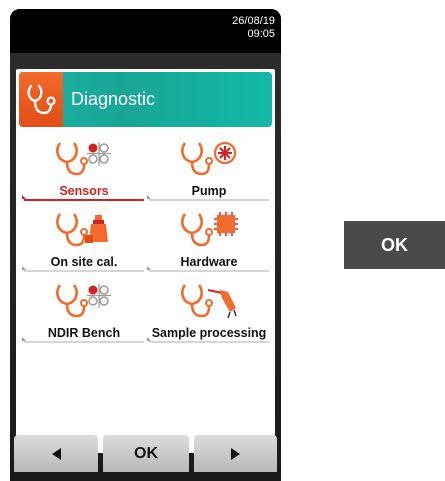 The height and width of the screenshot is (481, 445). Describe the element at coordinates (84, 191) in the screenshot. I see `menu-item-label: Sensors` at that location.